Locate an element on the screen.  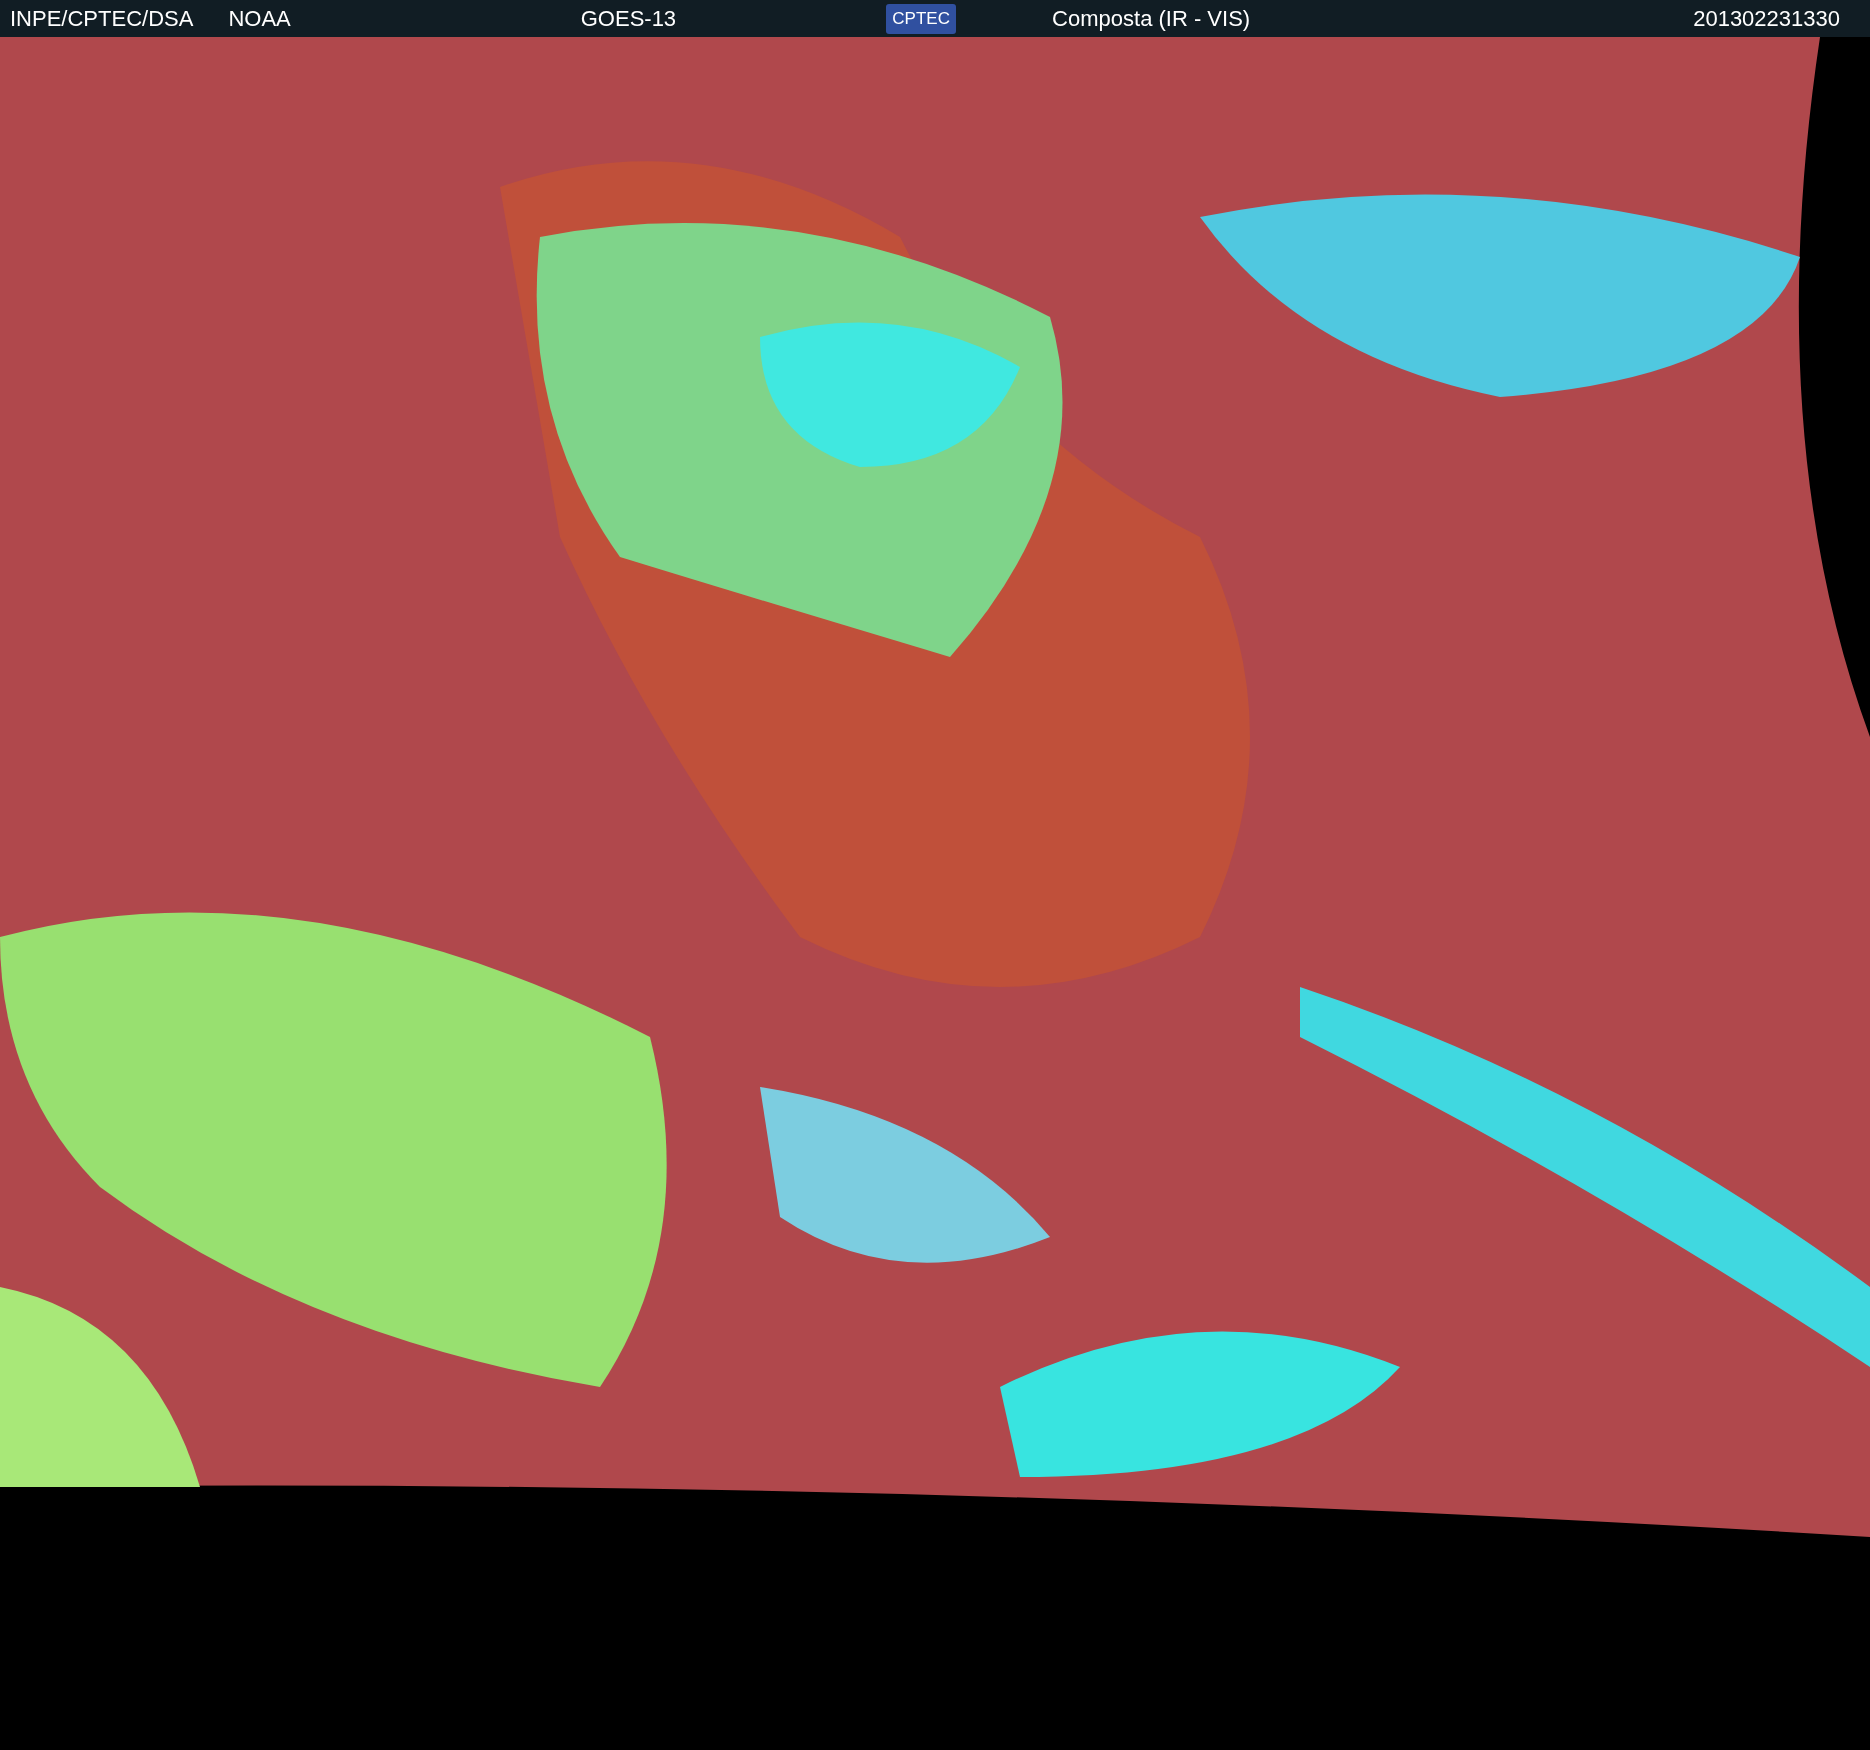
source-label: INPE/CPTEC/DSA is located at coordinates (102, 18).